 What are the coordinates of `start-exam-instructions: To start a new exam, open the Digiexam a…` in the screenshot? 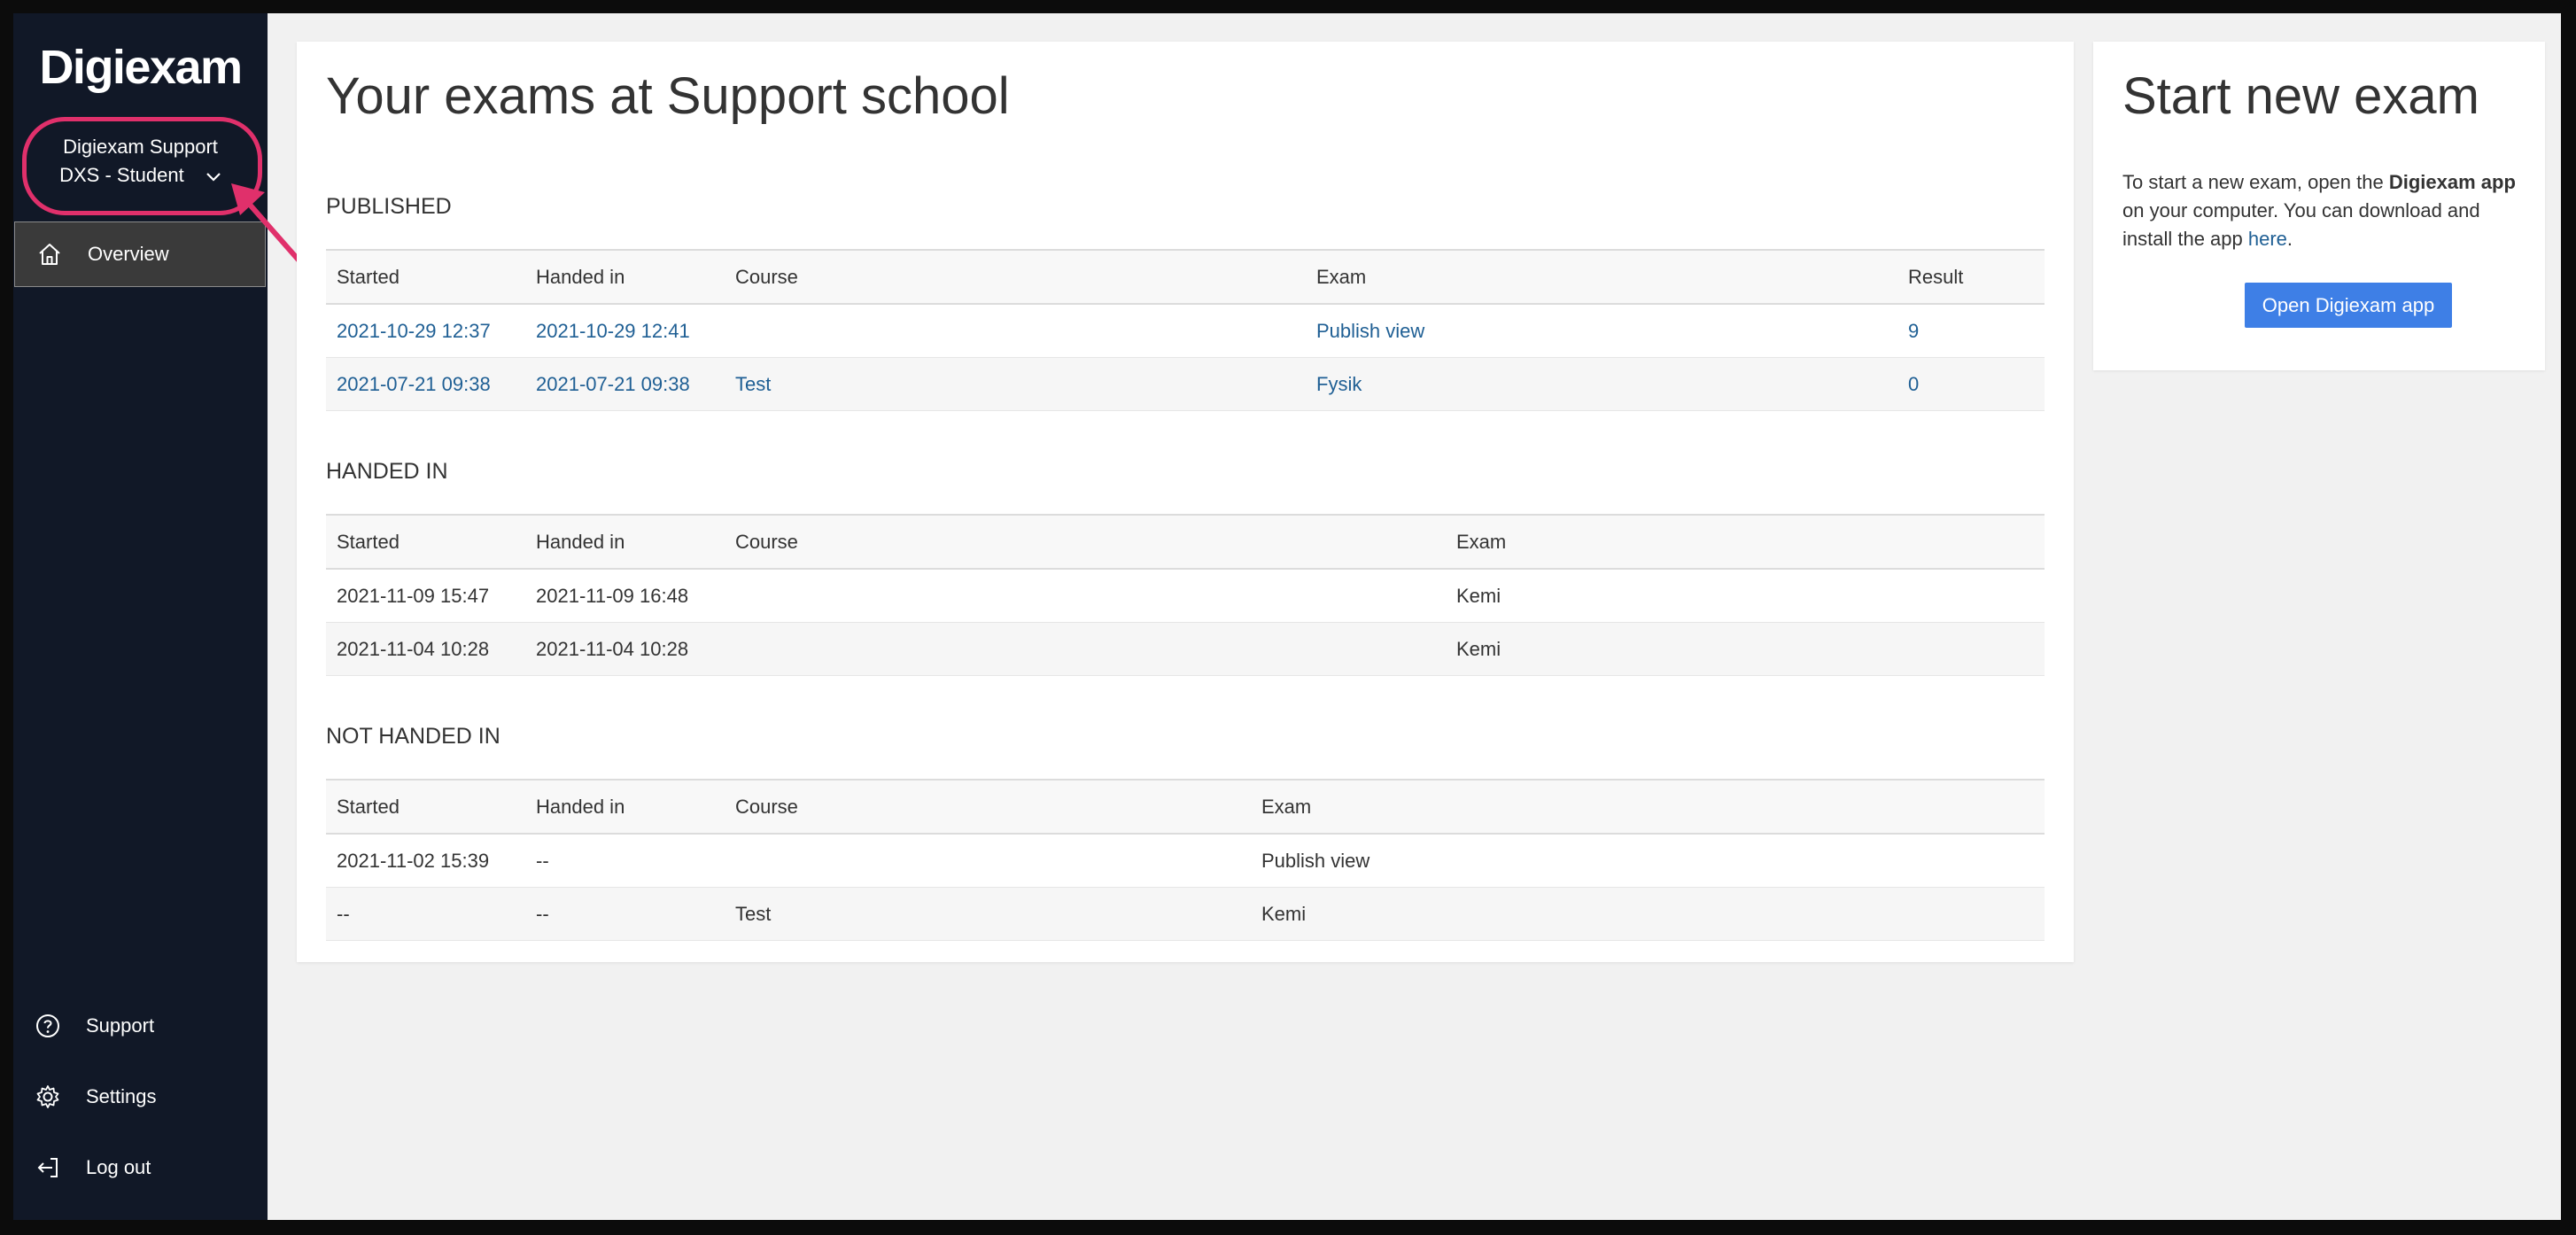 It's located at (2324, 210).